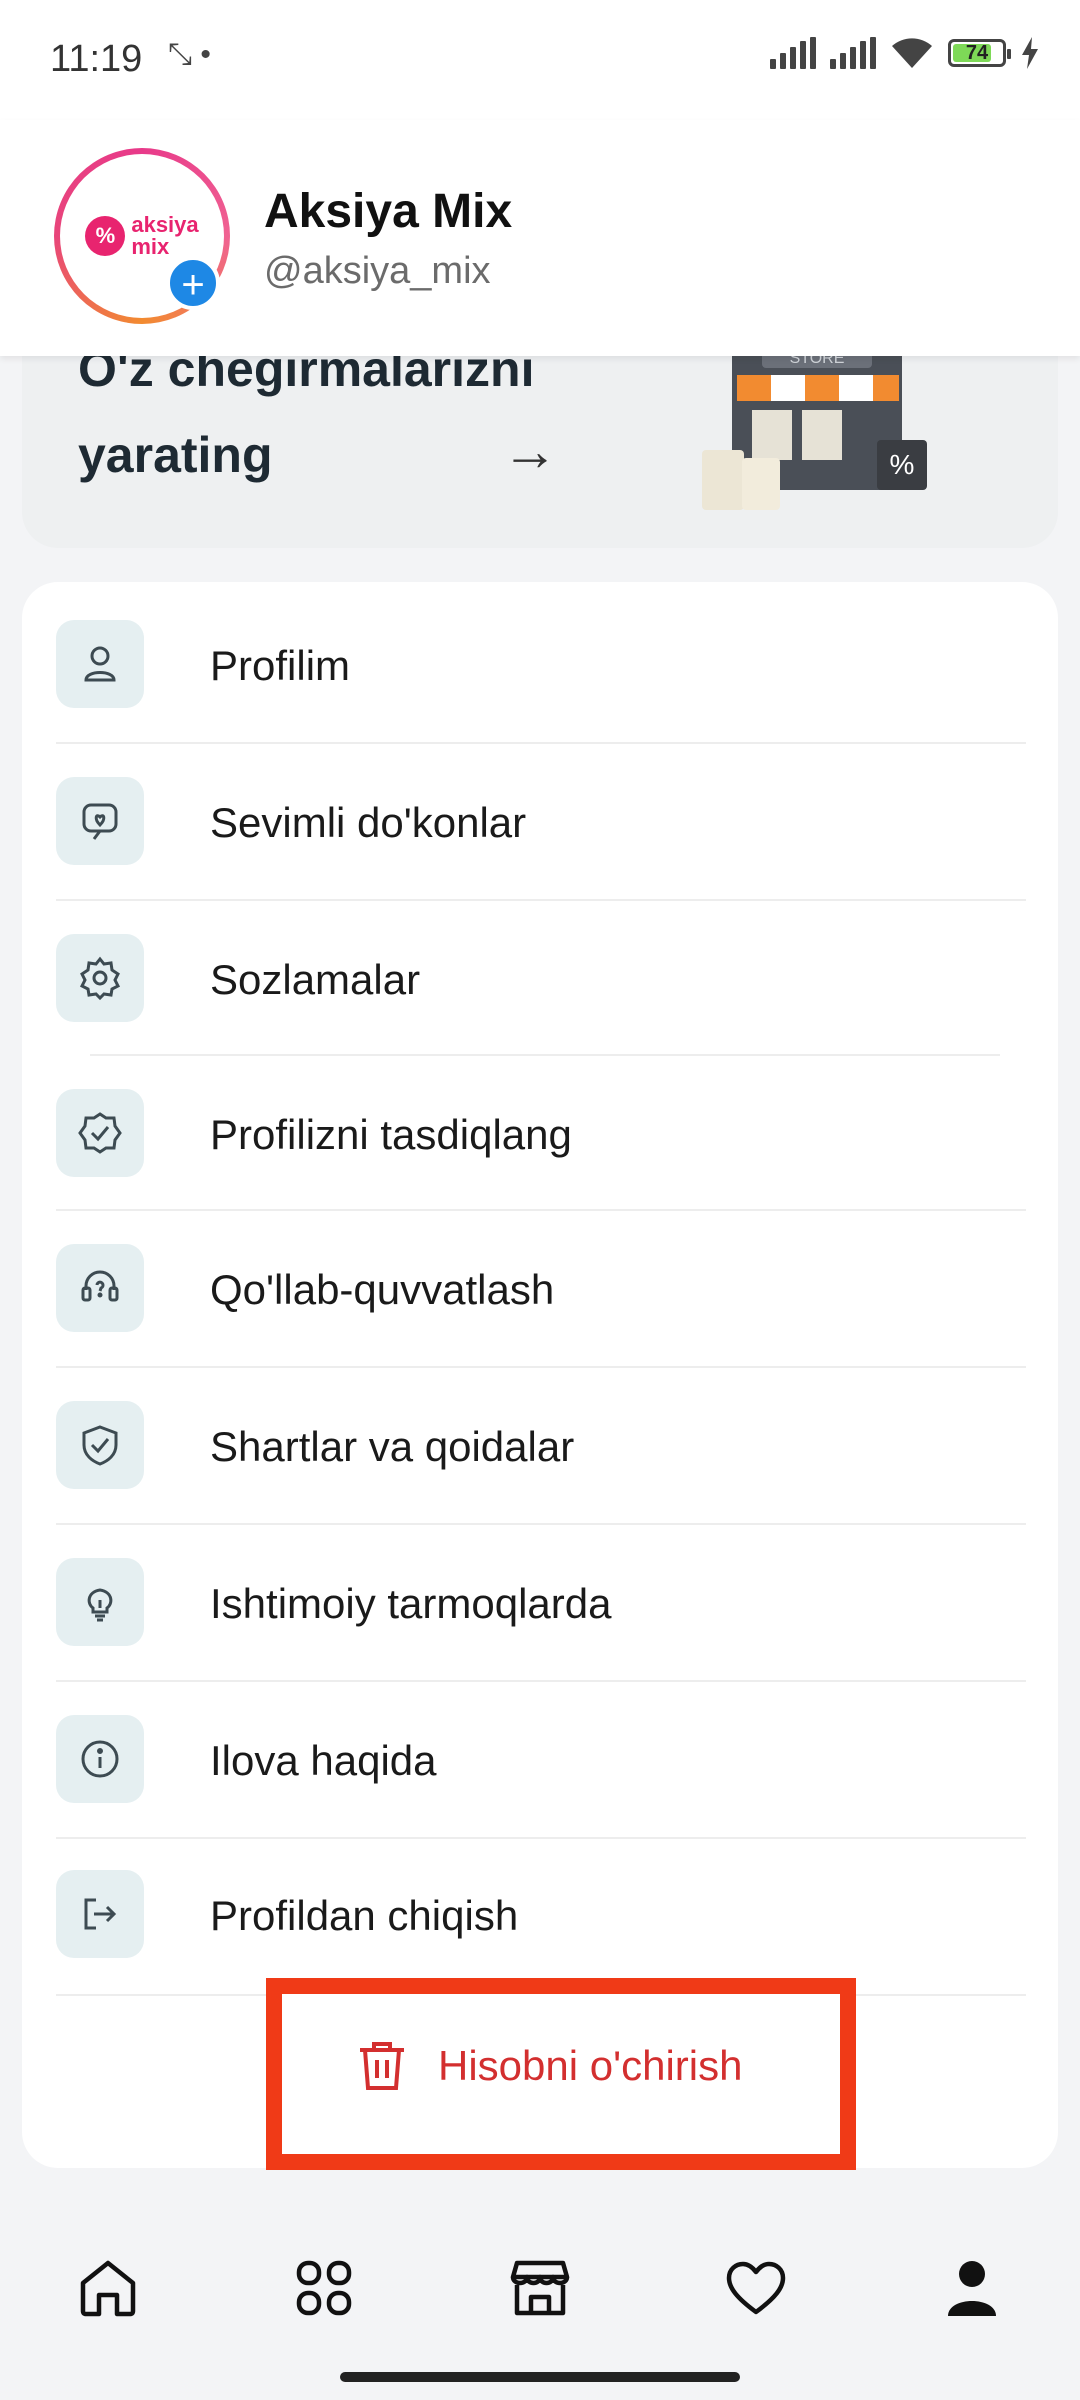 The height and width of the screenshot is (2400, 1080). What do you see at coordinates (165, 224) in the screenshot?
I see `logo-line-1: aksiya` at bounding box center [165, 224].